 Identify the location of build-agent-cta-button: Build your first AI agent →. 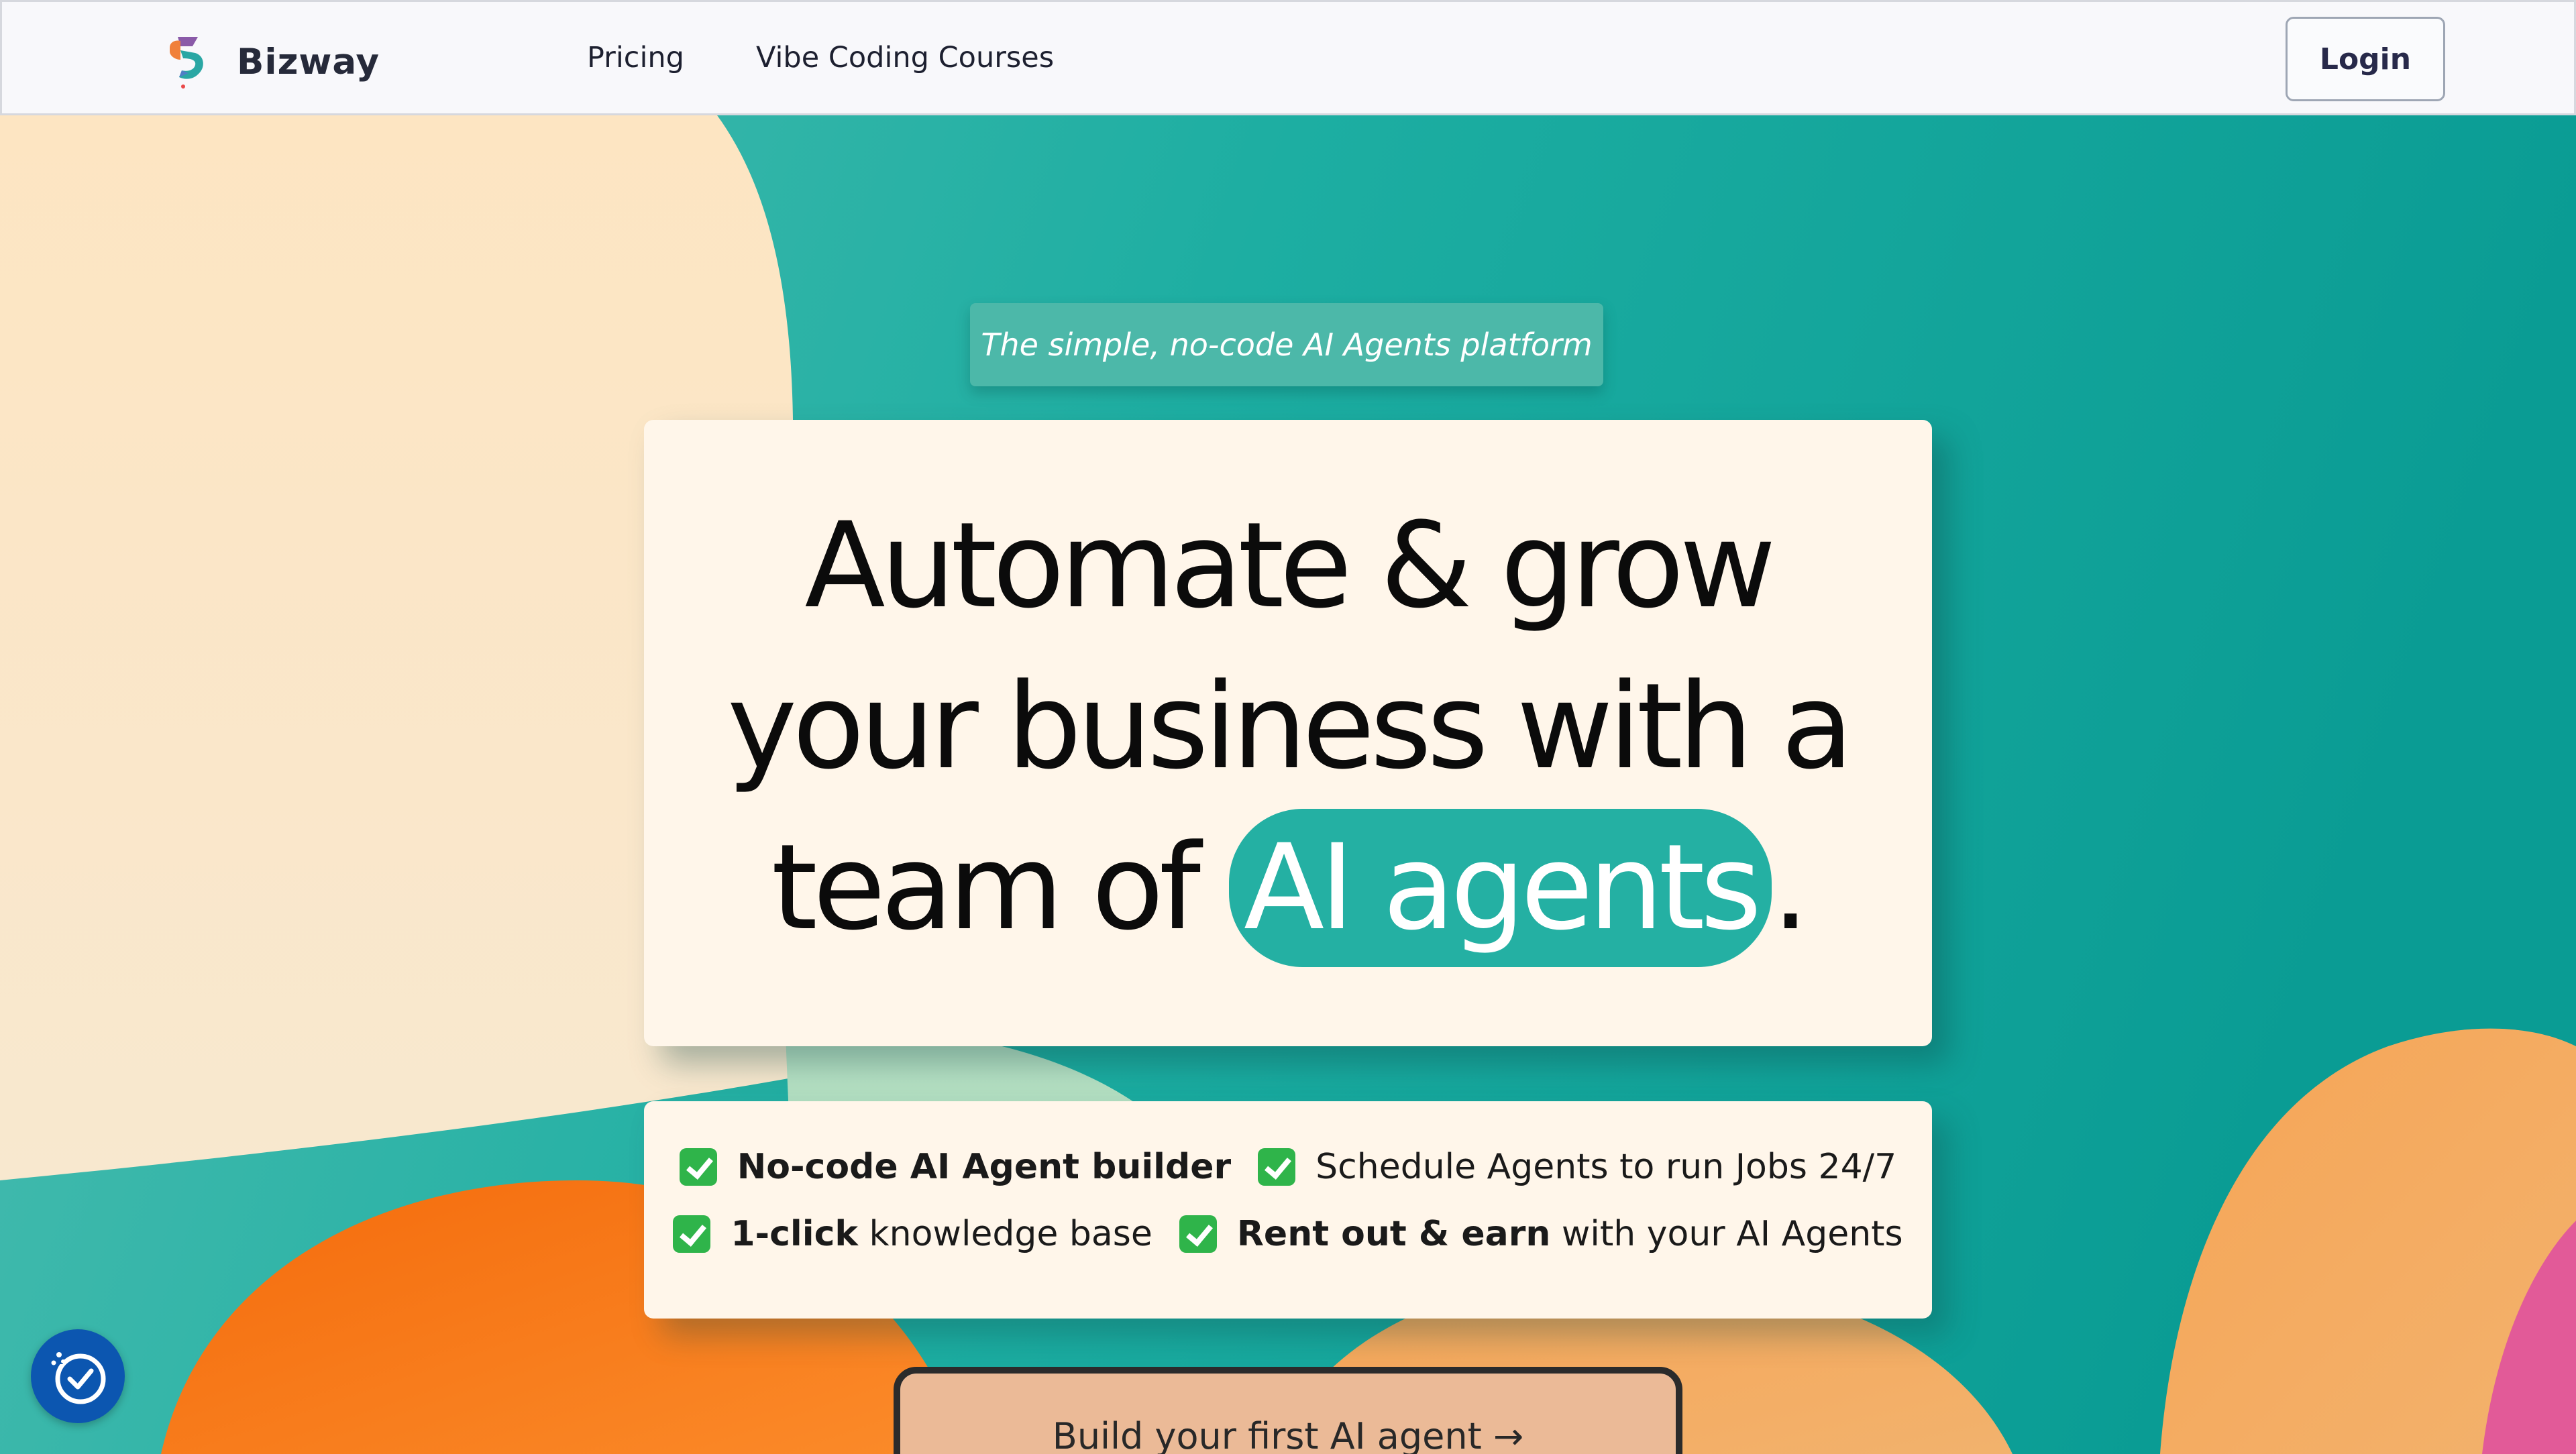
(1288, 1410).